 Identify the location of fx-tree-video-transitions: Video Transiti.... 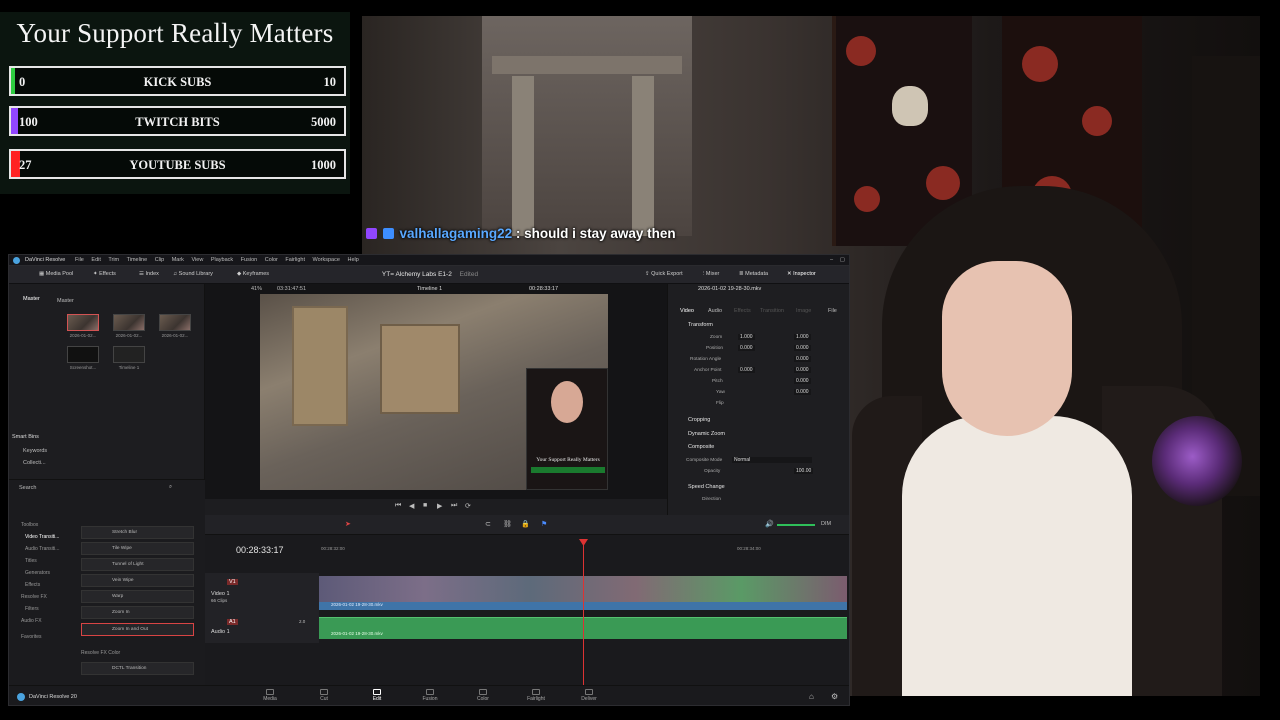
(42, 537).